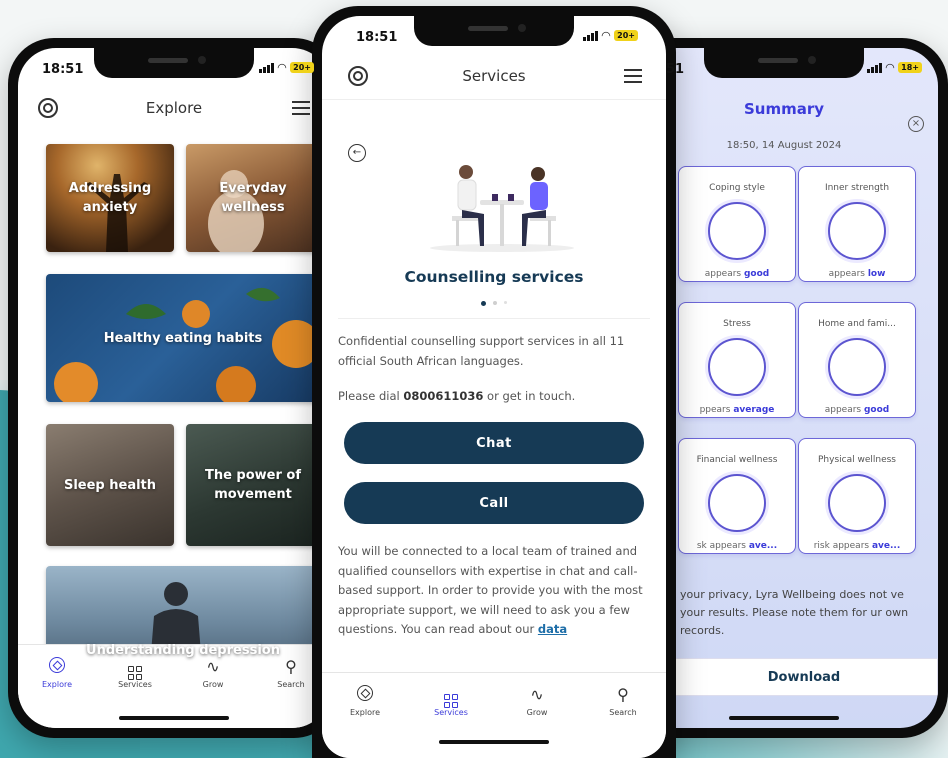 The width and height of the screenshot is (948, 758). I want to click on menu-icon, so click(301, 108).